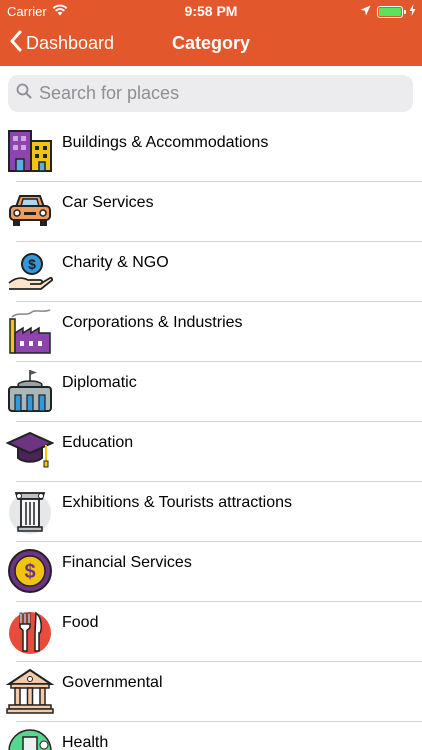 The image size is (422, 750). What do you see at coordinates (211, 632) in the screenshot?
I see `category-food: Food` at bounding box center [211, 632].